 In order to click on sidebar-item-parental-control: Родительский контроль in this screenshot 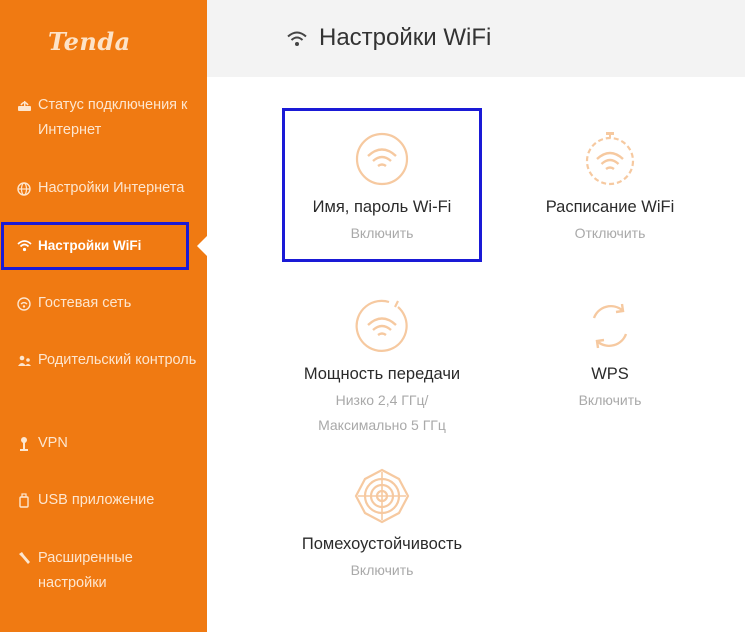, I will do `click(103, 360)`.